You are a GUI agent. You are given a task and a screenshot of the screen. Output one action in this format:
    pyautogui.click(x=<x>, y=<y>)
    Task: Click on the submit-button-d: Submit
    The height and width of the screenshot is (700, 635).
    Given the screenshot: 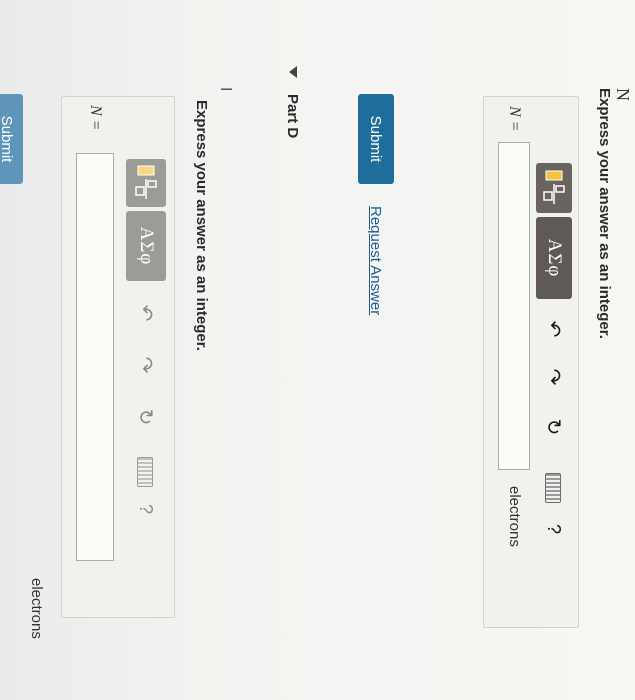 What is the action you would take?
    pyautogui.click(x=11, y=139)
    